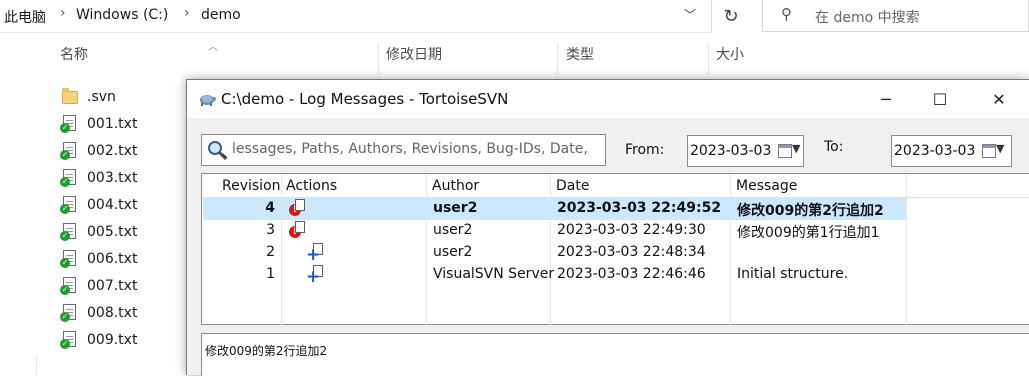  Describe the element at coordinates (112, 312) in the screenshot. I see `file-name: 008.txt` at that location.